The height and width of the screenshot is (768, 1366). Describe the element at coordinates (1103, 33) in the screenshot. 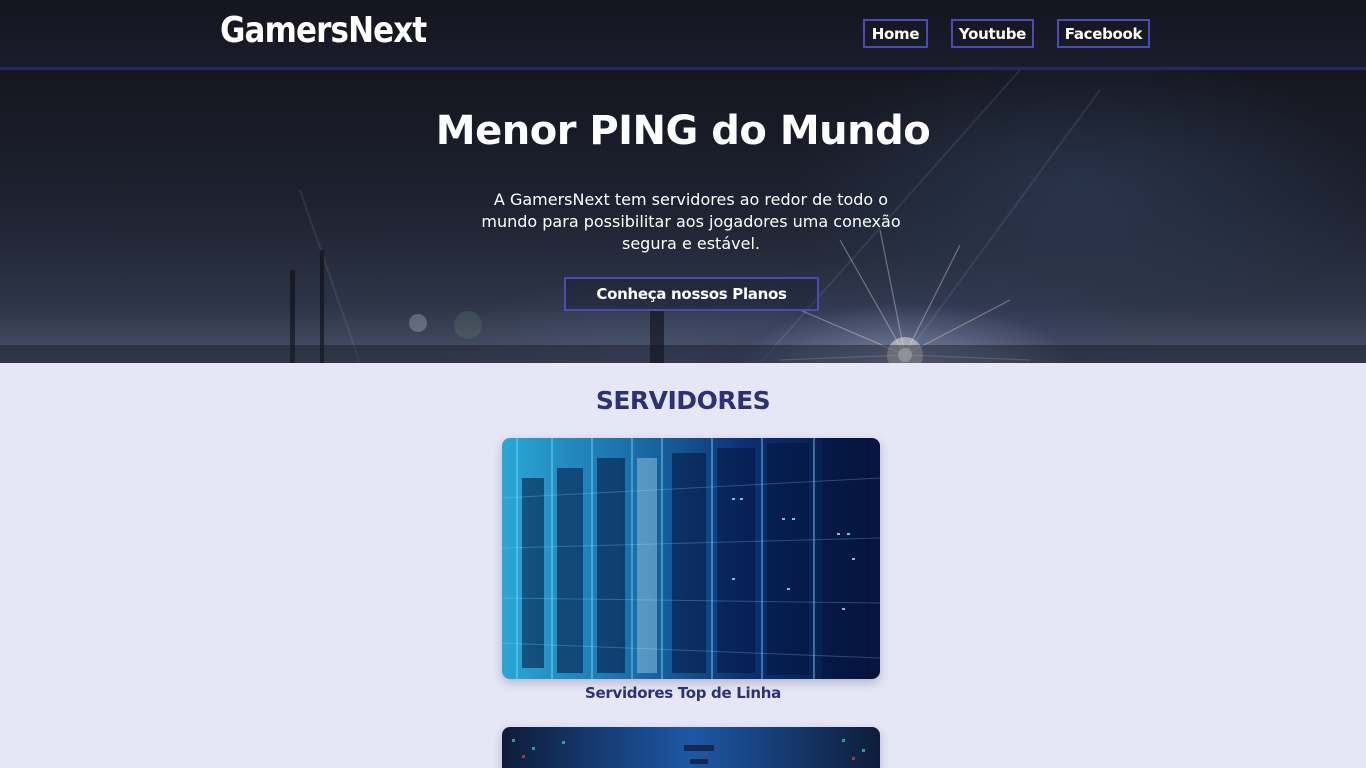

I see `nav-facebook-button: Facebook` at that location.